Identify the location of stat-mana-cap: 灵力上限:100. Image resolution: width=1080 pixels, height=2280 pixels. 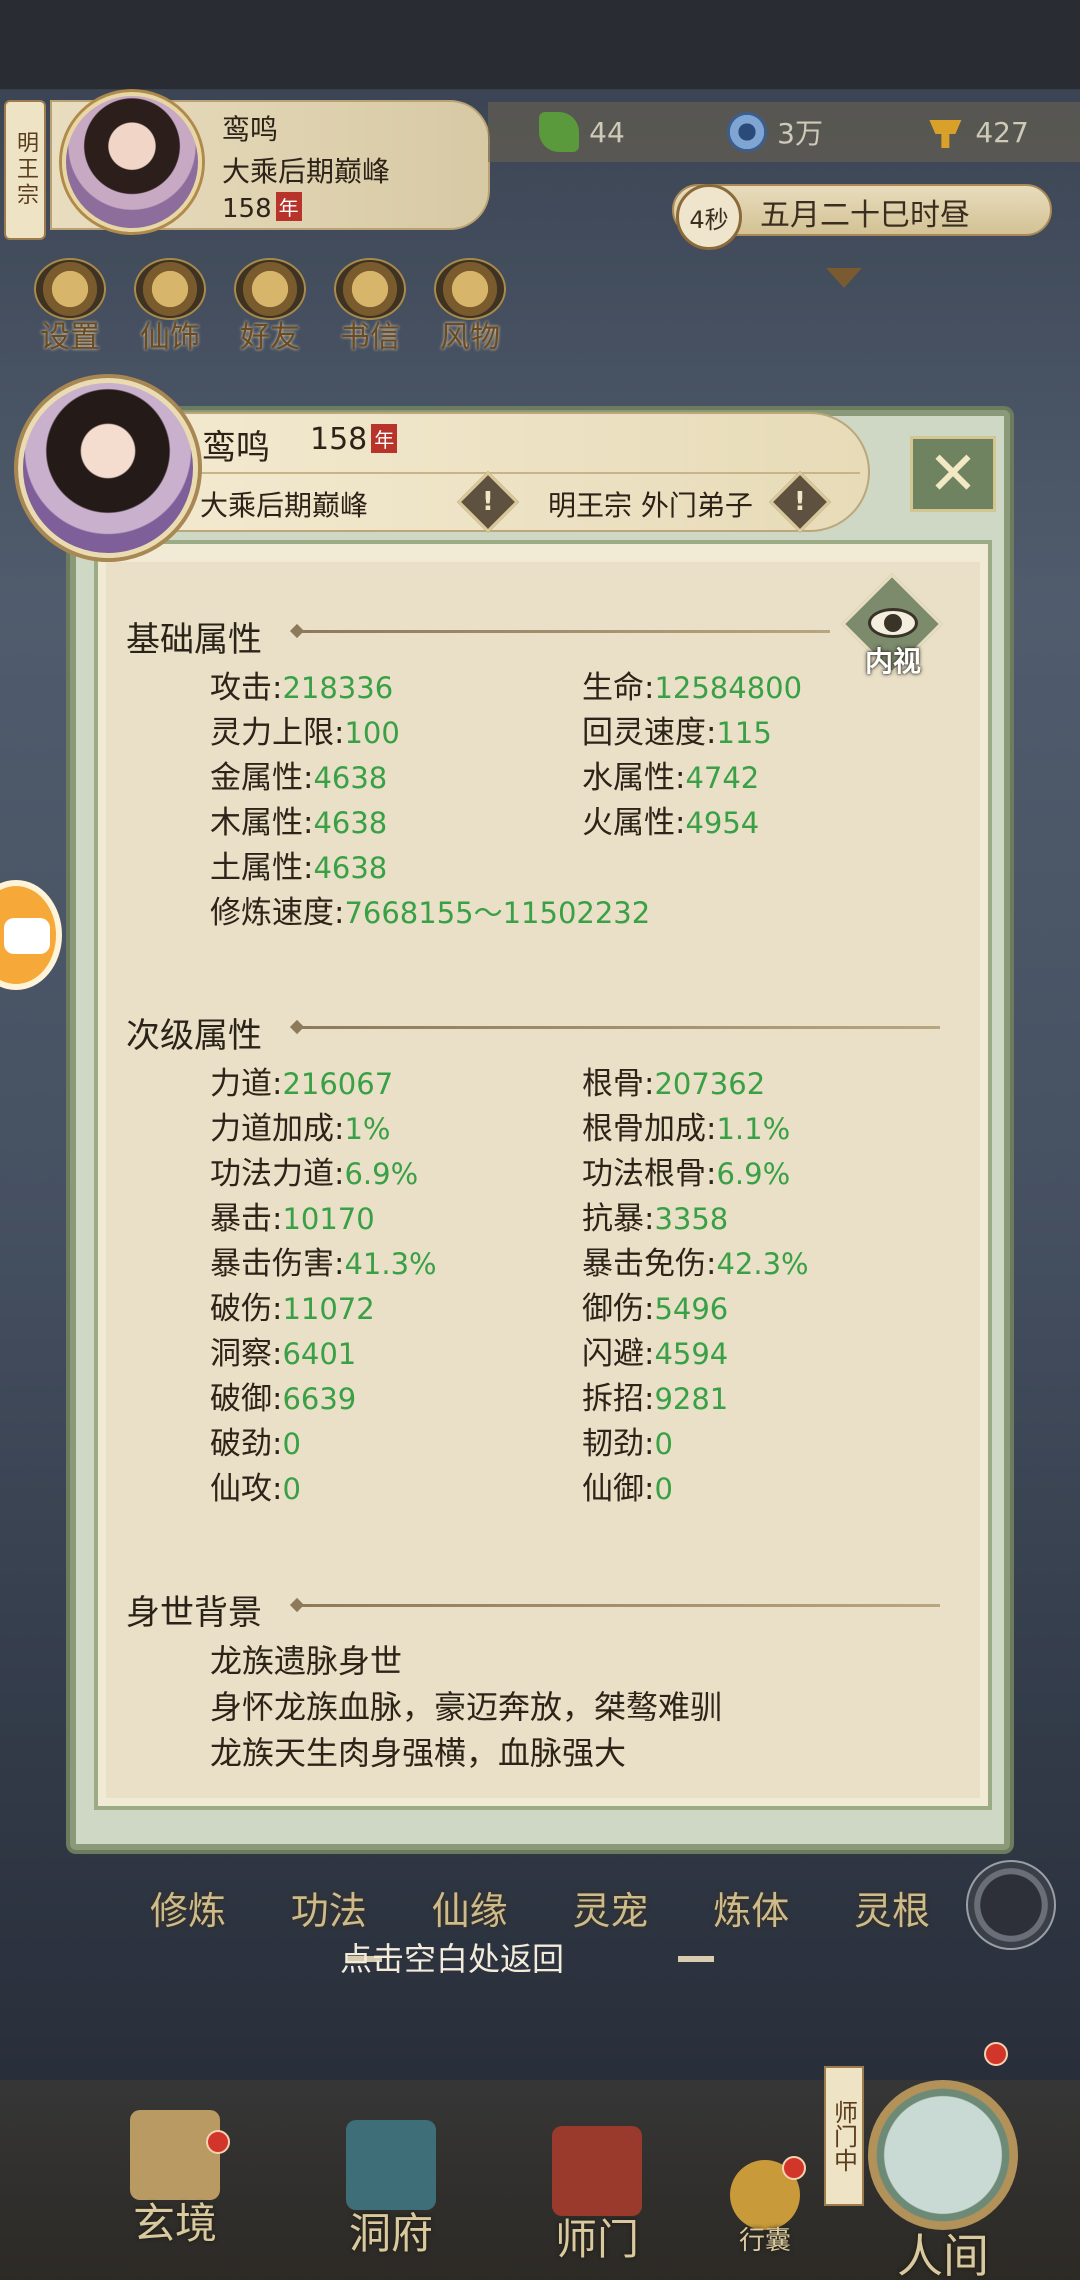
(305, 733).